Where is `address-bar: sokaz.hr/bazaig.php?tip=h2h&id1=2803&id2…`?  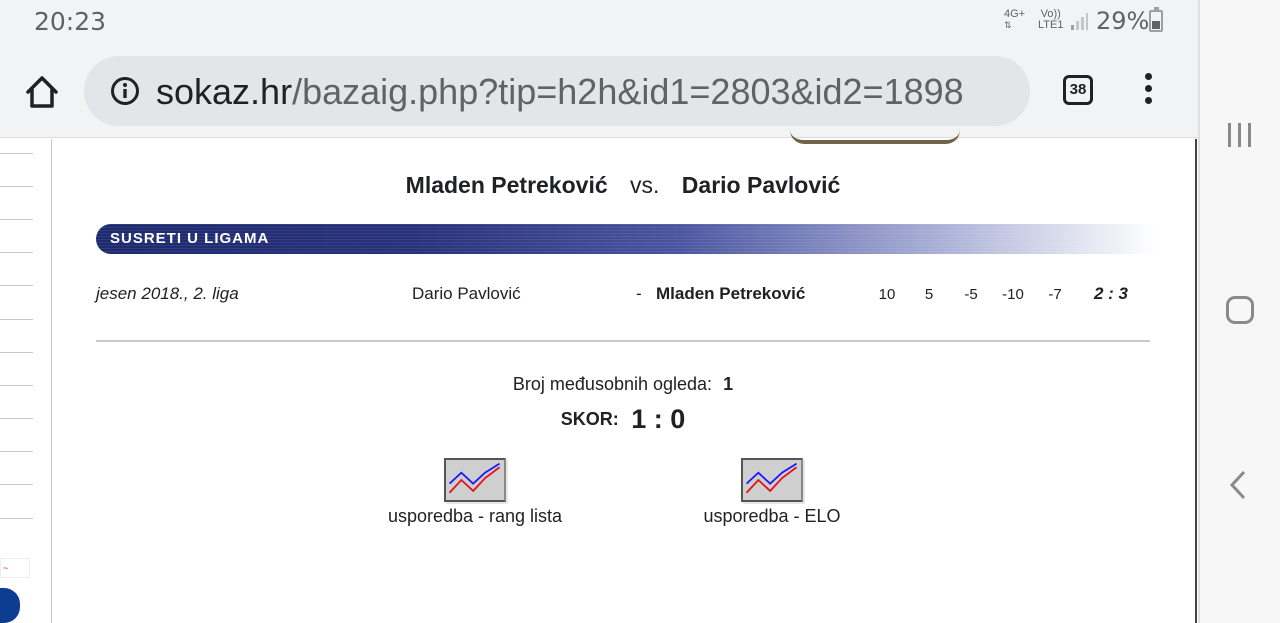
address-bar: sokaz.hr/bazaig.php?tip=h2h&id1=2803&id2… is located at coordinates (557, 91).